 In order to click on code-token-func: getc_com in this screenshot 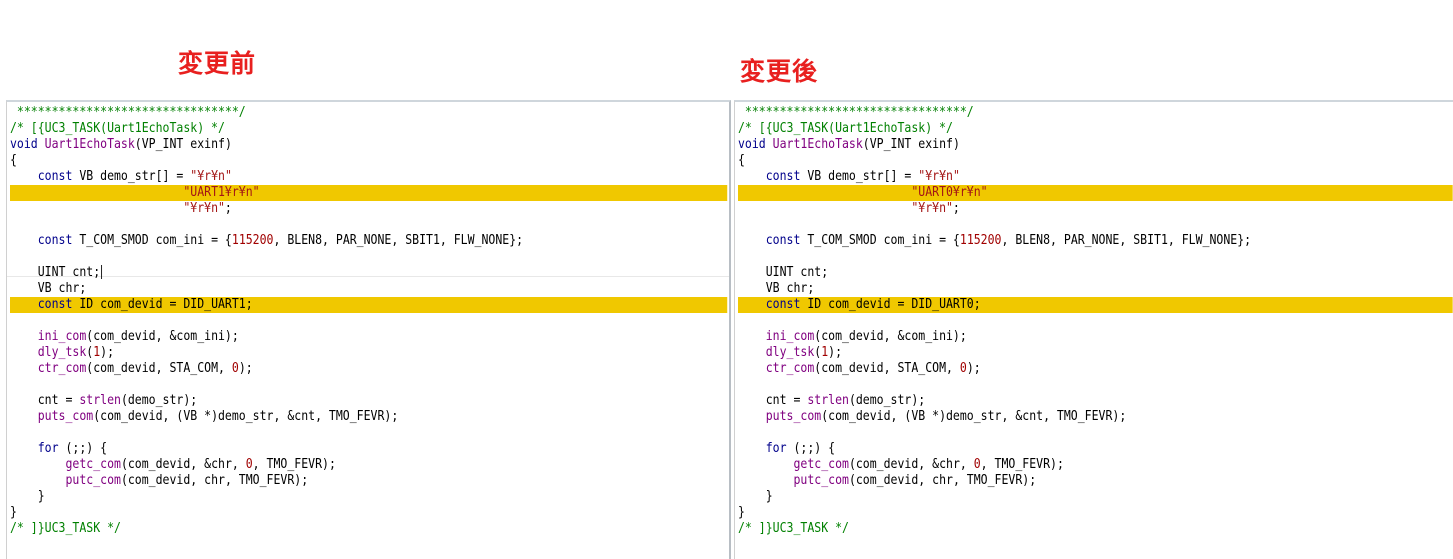, I will do `click(821, 464)`.